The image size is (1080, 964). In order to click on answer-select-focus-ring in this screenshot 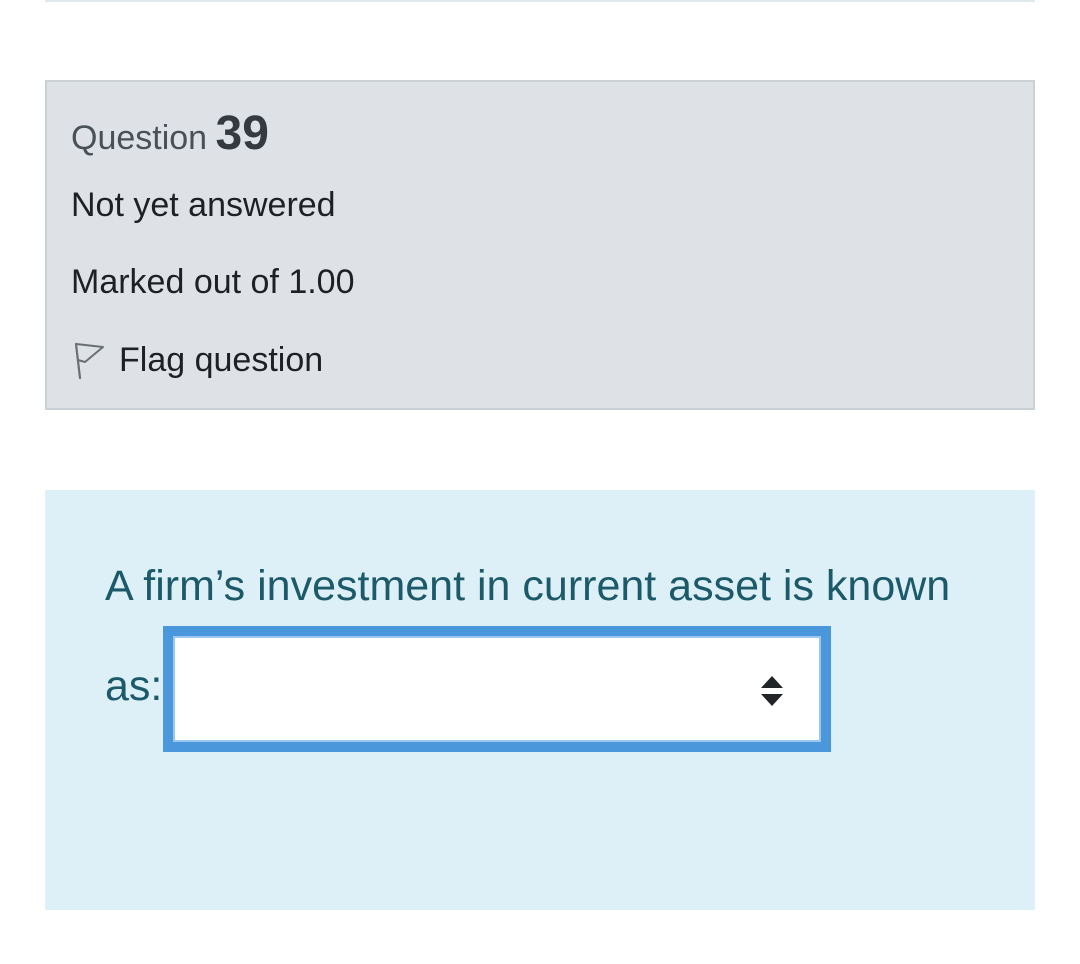, I will do `click(497, 689)`.